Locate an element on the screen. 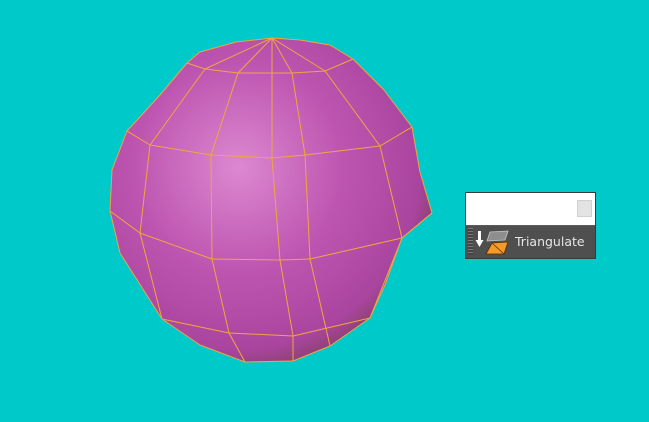 The height and width of the screenshot is (422, 649). triangulate-label: Triangulate is located at coordinates (550, 241).